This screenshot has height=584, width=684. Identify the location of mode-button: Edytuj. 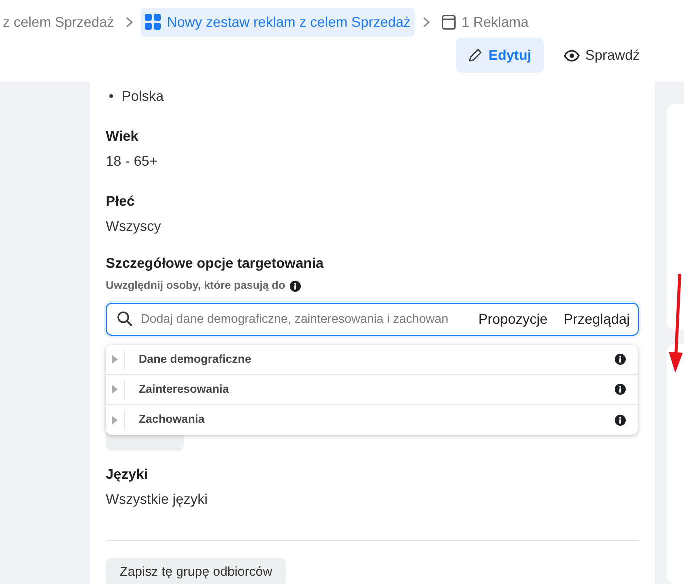
(500, 55).